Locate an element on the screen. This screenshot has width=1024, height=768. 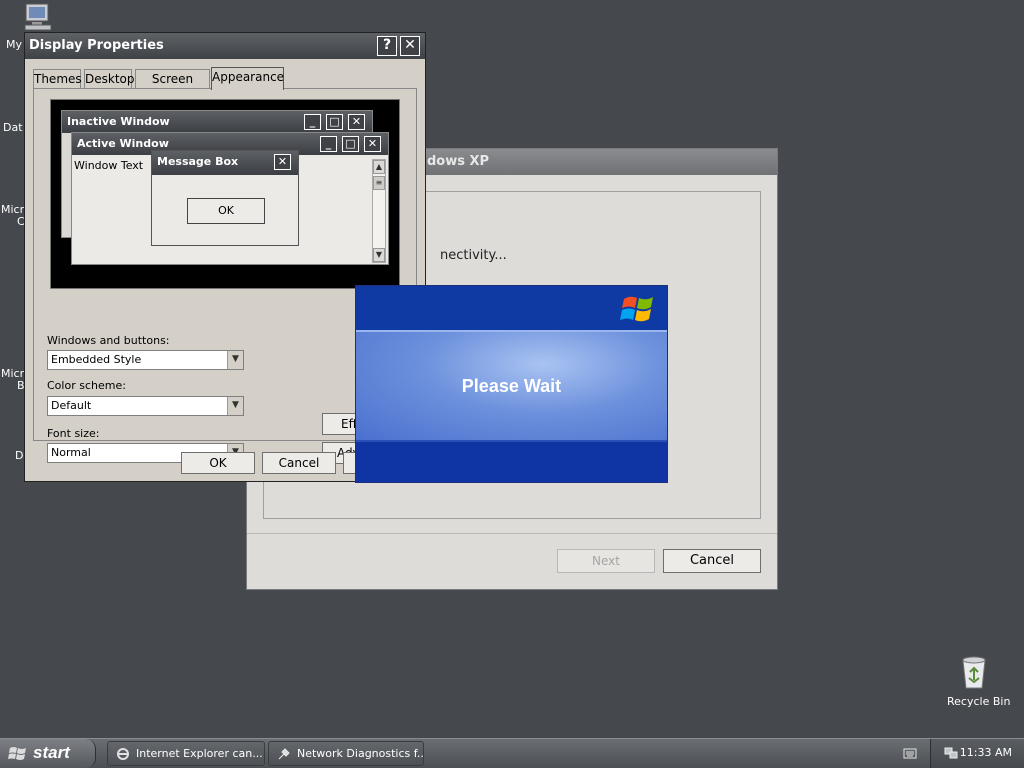
internet-explorer-icon is located at coordinates (123, 754).